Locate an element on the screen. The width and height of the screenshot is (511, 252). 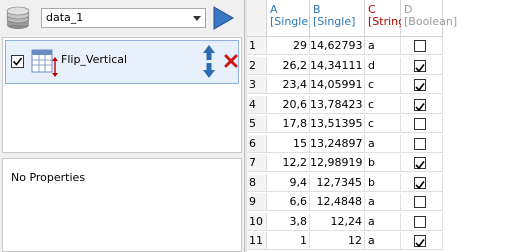
cell-b: 12,24 is located at coordinates (337, 221).